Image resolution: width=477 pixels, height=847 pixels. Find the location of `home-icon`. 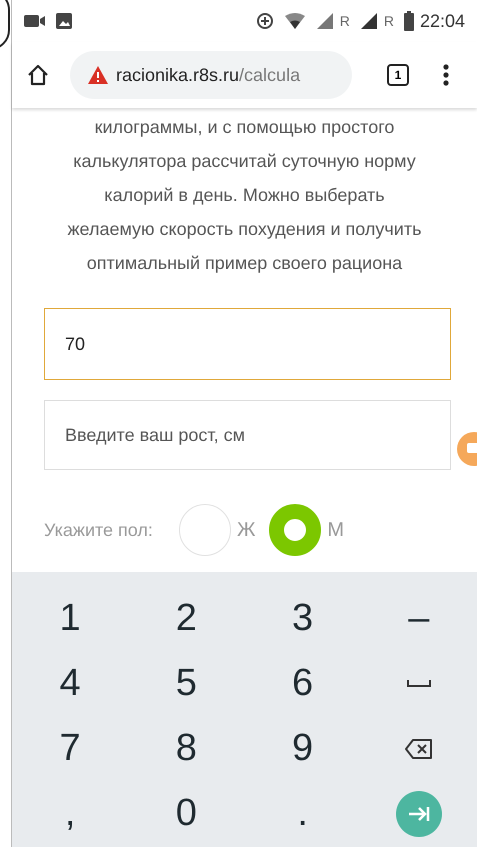

home-icon is located at coordinates (38, 75).